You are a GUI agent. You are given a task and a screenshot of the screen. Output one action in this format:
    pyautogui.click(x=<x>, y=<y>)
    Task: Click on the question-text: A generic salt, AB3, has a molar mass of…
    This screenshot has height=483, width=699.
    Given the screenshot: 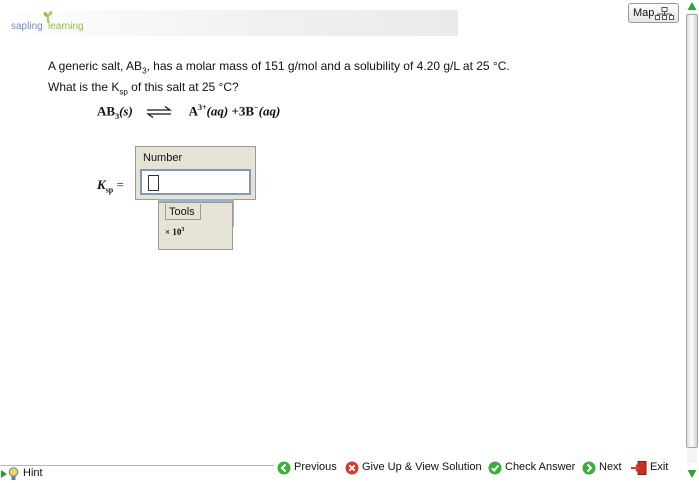 What is the action you would take?
    pyautogui.click(x=318, y=79)
    